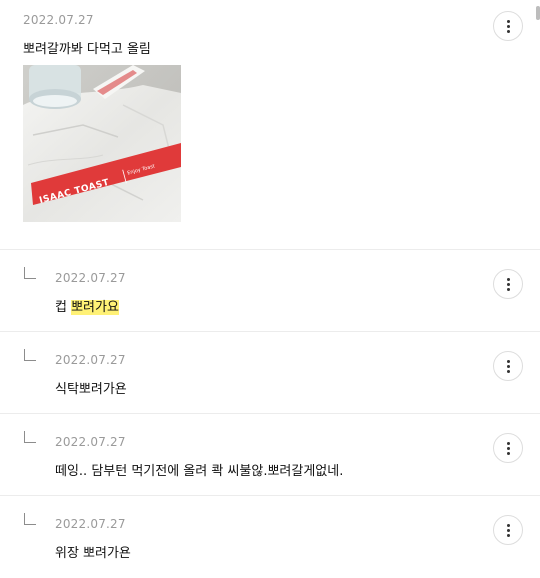 This screenshot has height=578, width=540. What do you see at coordinates (95, 307) in the screenshot?
I see `highlighted-keyword: 뽀려가요` at bounding box center [95, 307].